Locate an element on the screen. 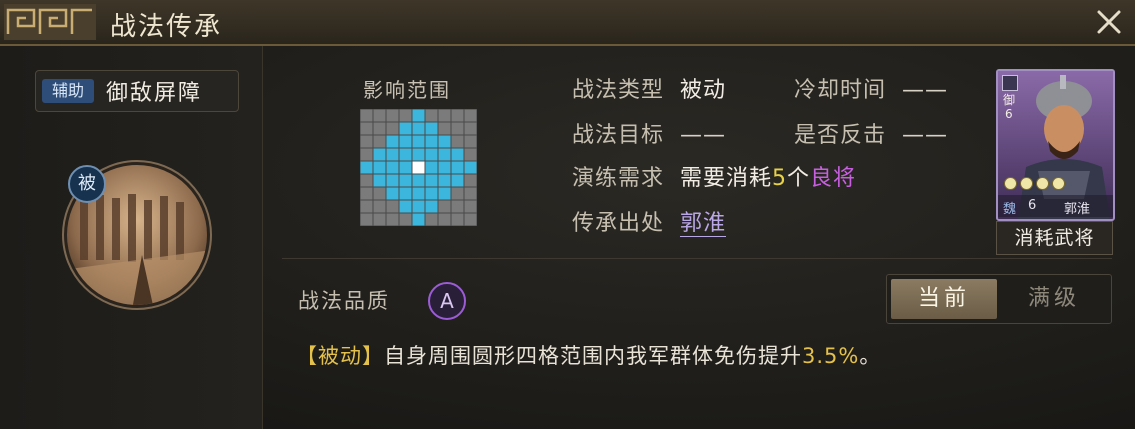  skill-description: 【被动】自身周围圆形四格范围内我军群体免伤提升3.5%。 is located at coordinates (588, 355).